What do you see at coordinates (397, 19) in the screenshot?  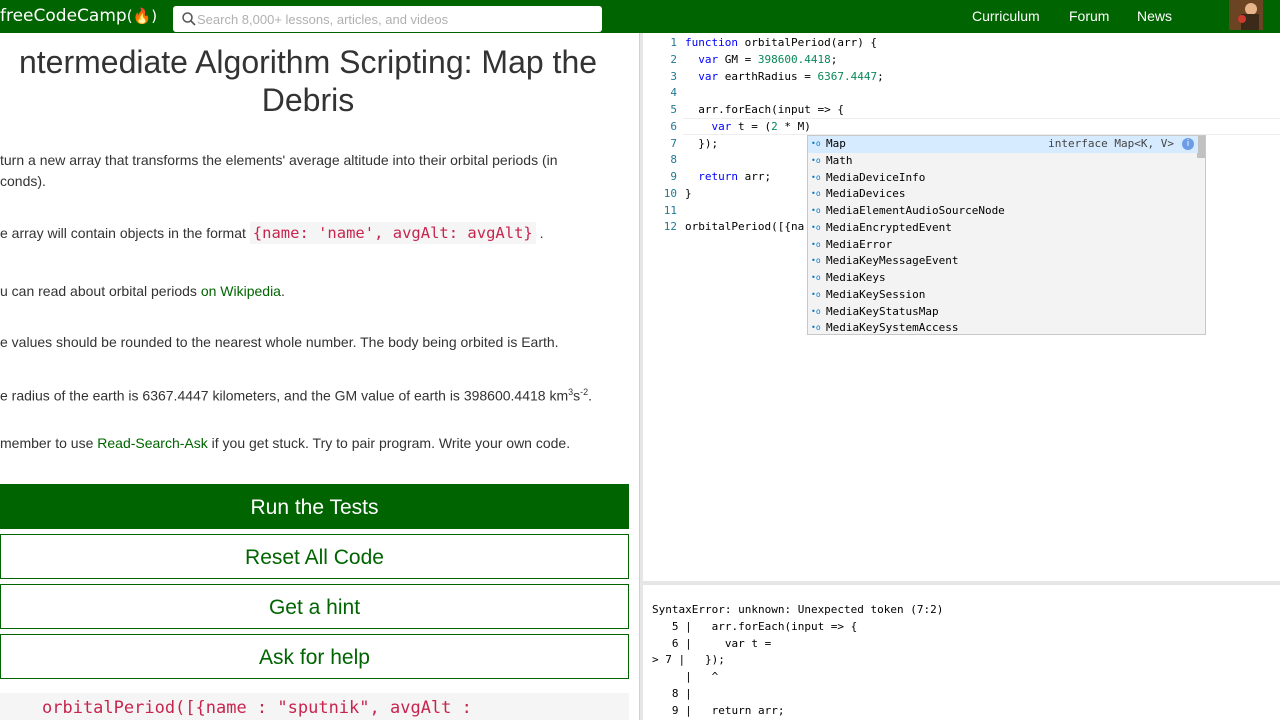 I see `search-input` at bounding box center [397, 19].